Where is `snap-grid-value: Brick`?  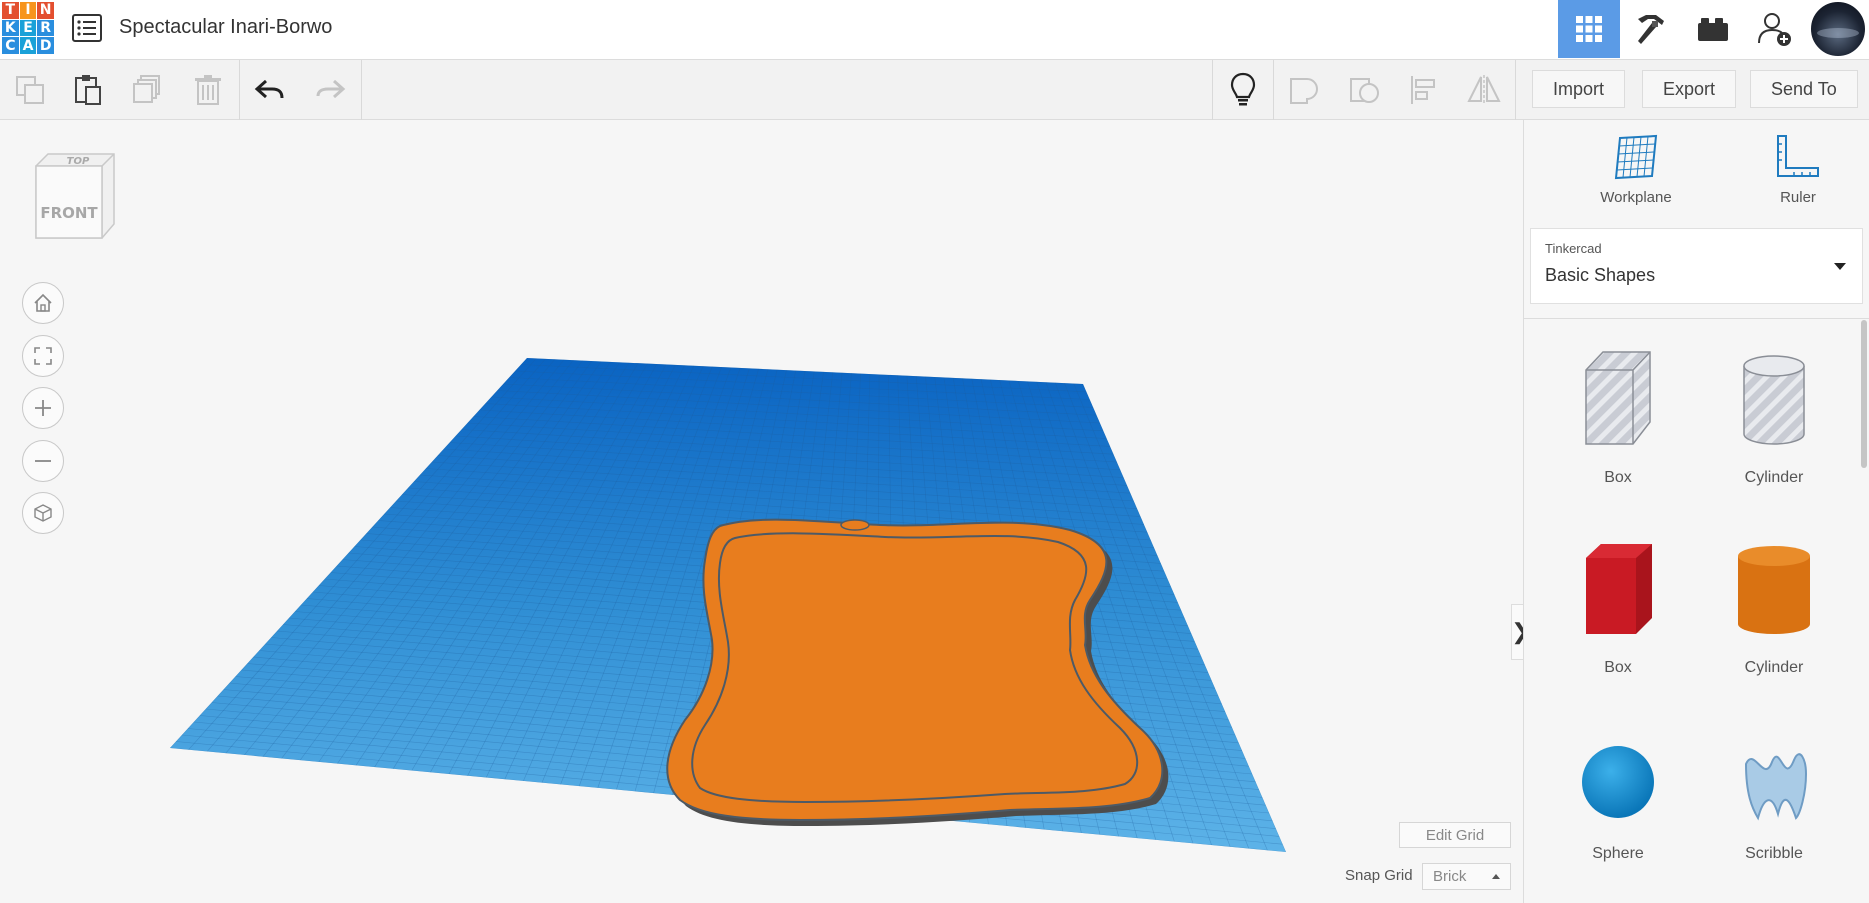 snap-grid-value: Brick is located at coordinates (1450, 876).